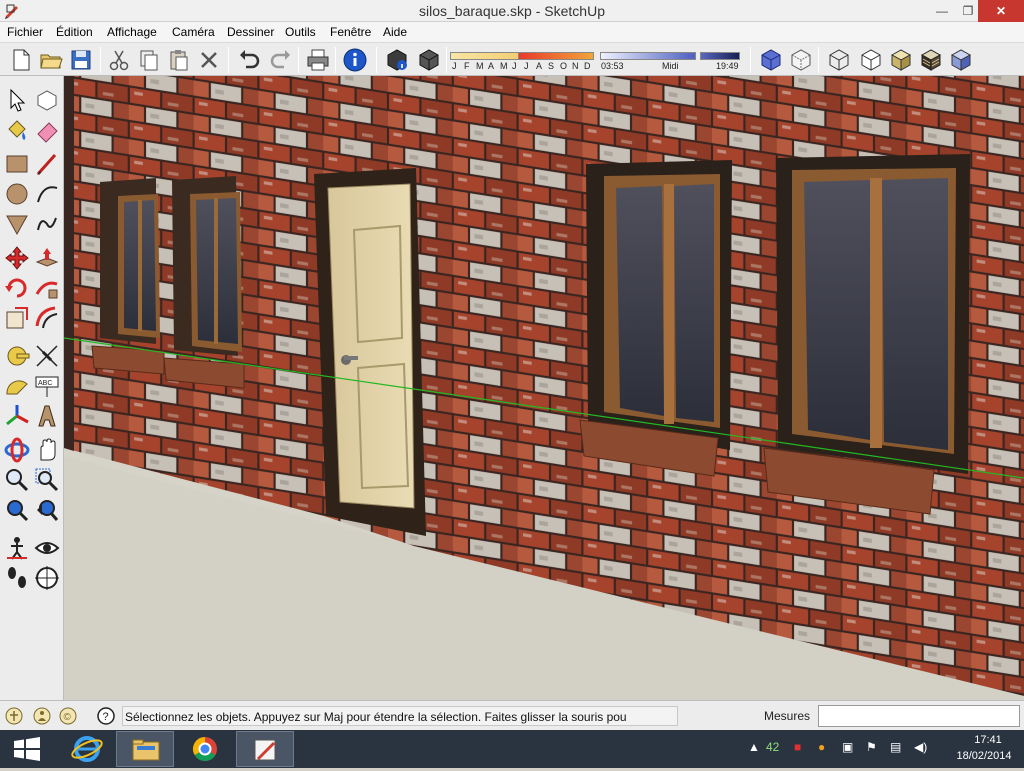 The height and width of the screenshot is (771, 1024). Describe the element at coordinates (47, 100) in the screenshot. I see `make-component-icon` at that location.